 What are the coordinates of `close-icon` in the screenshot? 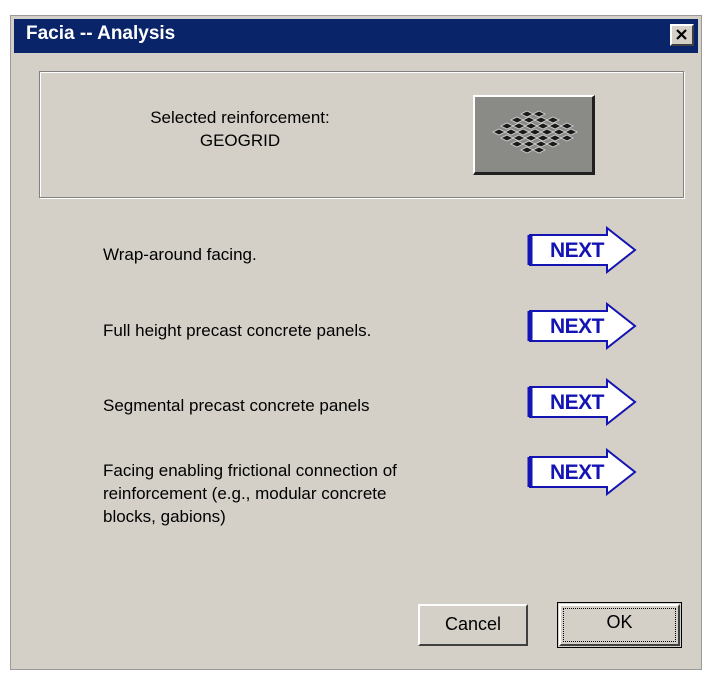 It's located at (681, 34).